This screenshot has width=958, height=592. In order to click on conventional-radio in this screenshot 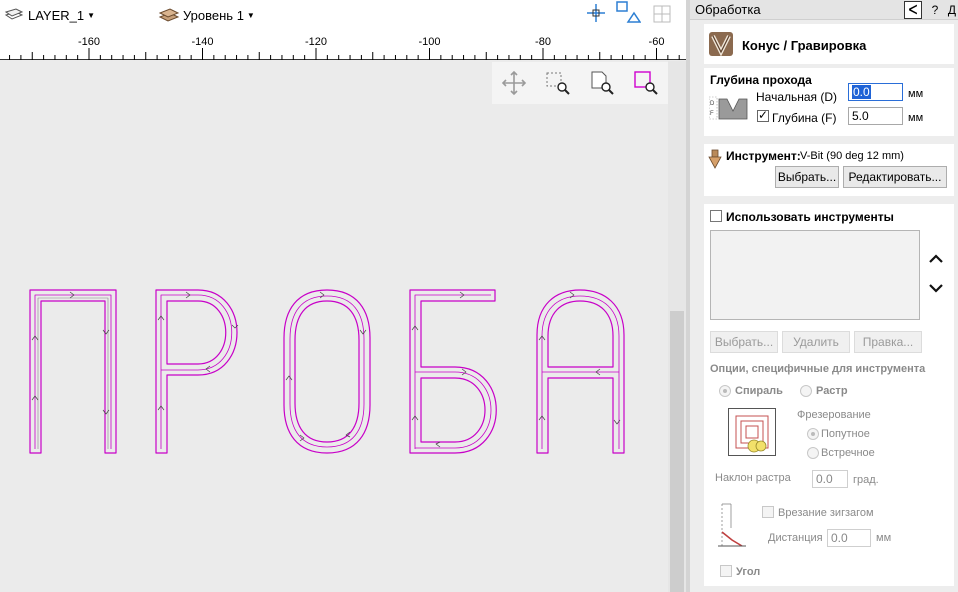, I will do `click(813, 453)`.